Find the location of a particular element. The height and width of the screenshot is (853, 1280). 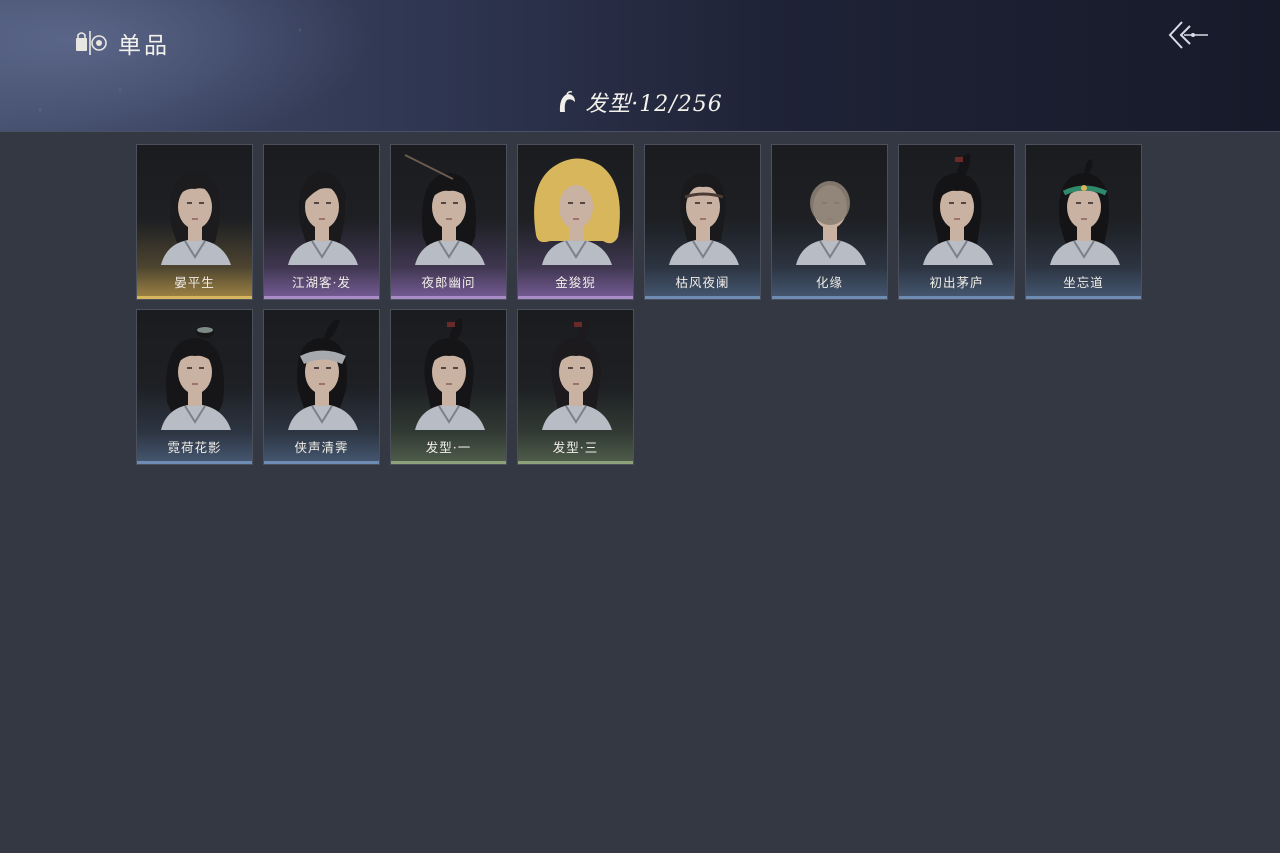

item-card: 侠声清霁 is located at coordinates (321, 387).